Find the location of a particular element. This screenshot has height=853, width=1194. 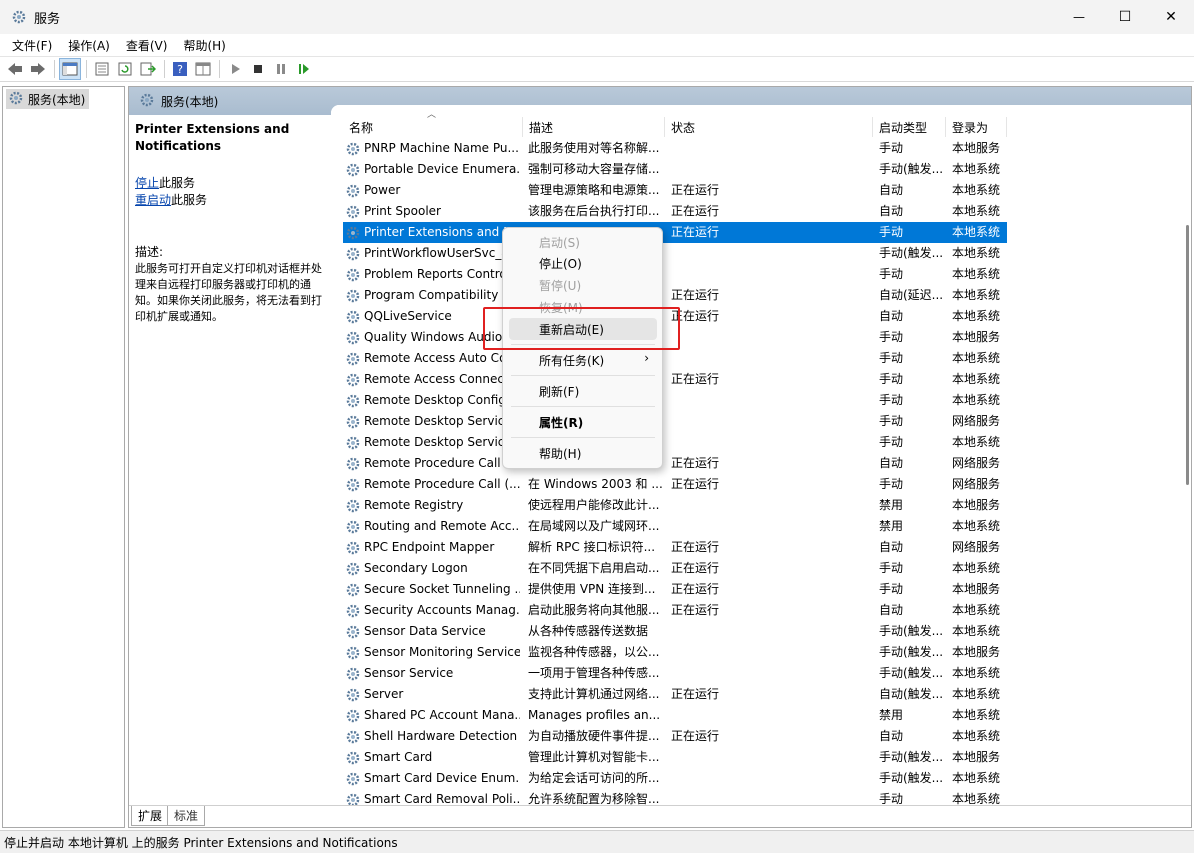

table-row: Problem Reports Contro 手动 本地系统 is located at coordinates (675, 274).